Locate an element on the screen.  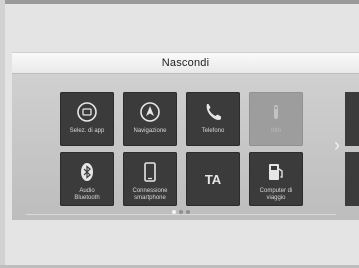
info-icon is located at coordinates (276, 112).